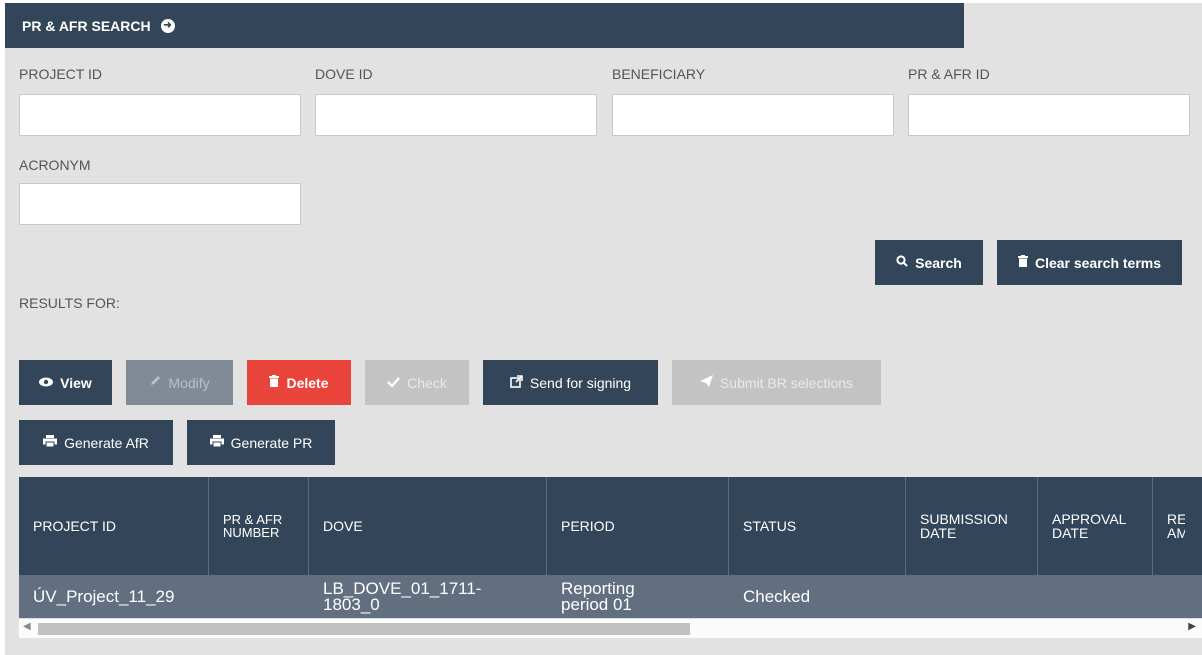 The width and height of the screenshot is (1202, 655). I want to click on horizontal-scrollbar: ◀ ▶, so click(610, 628).